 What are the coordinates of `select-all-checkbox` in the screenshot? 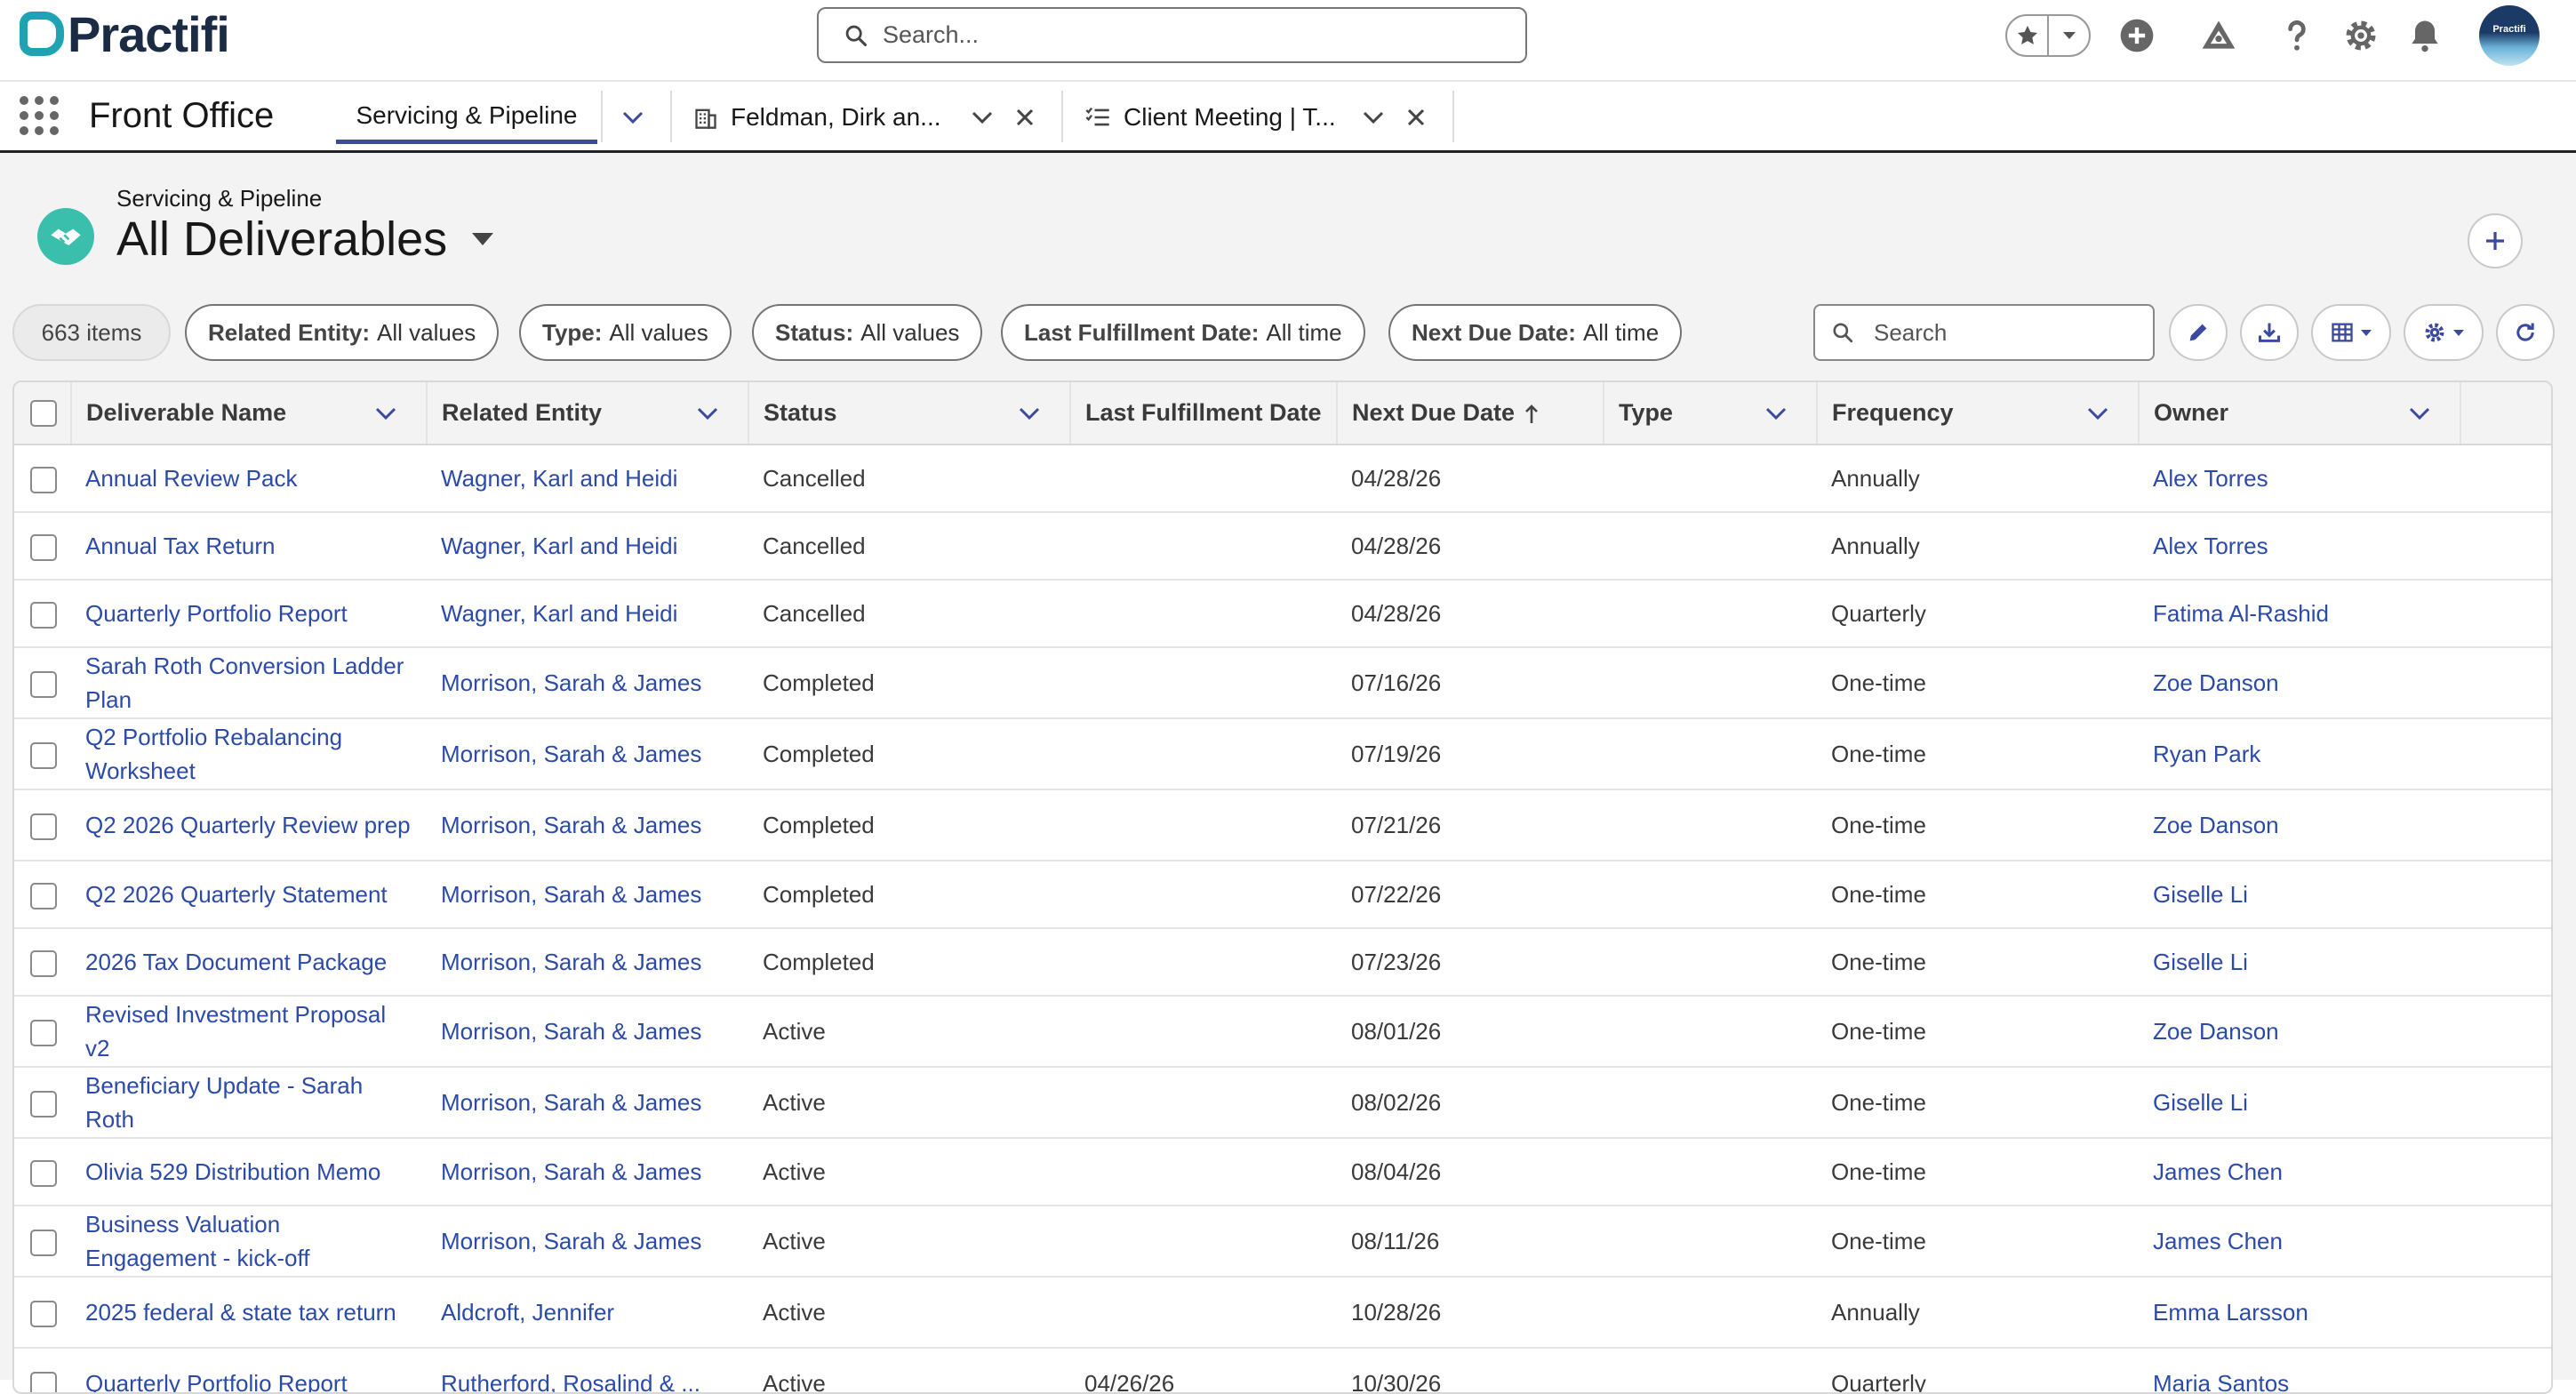 It's located at (43, 414).